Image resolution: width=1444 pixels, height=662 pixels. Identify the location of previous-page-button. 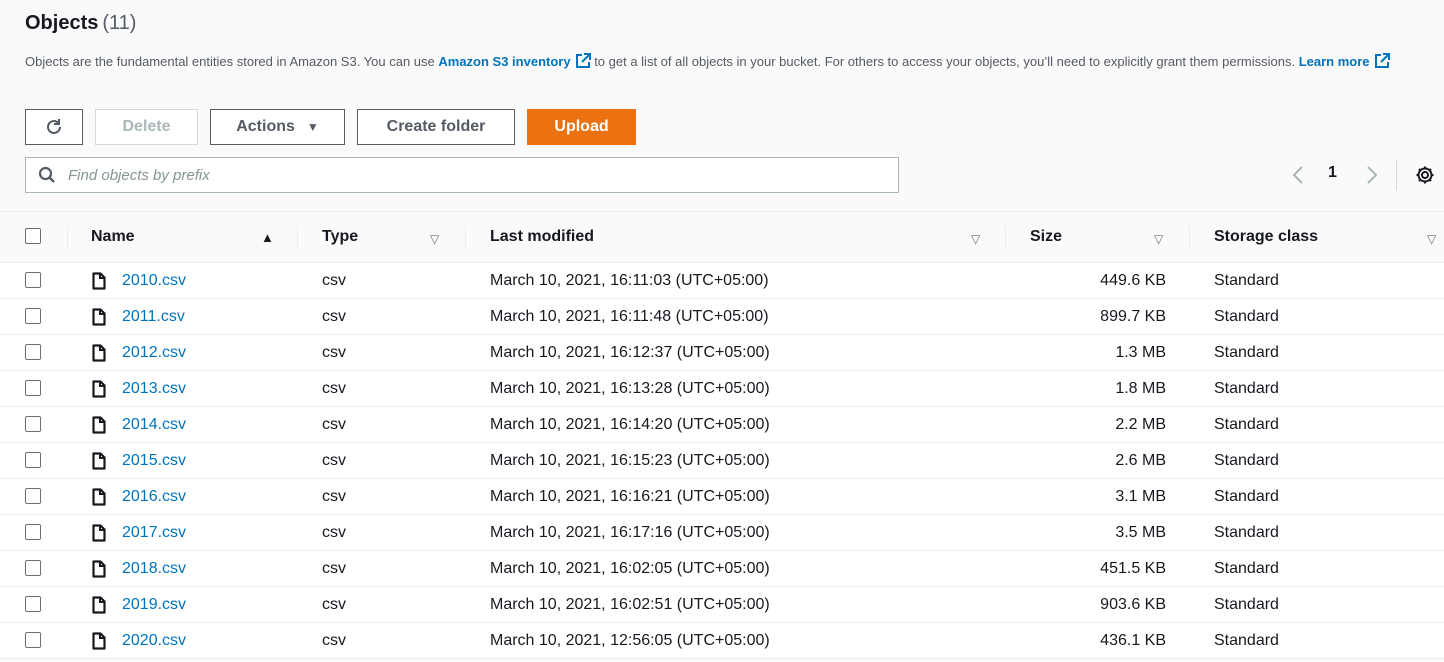
(1299, 175).